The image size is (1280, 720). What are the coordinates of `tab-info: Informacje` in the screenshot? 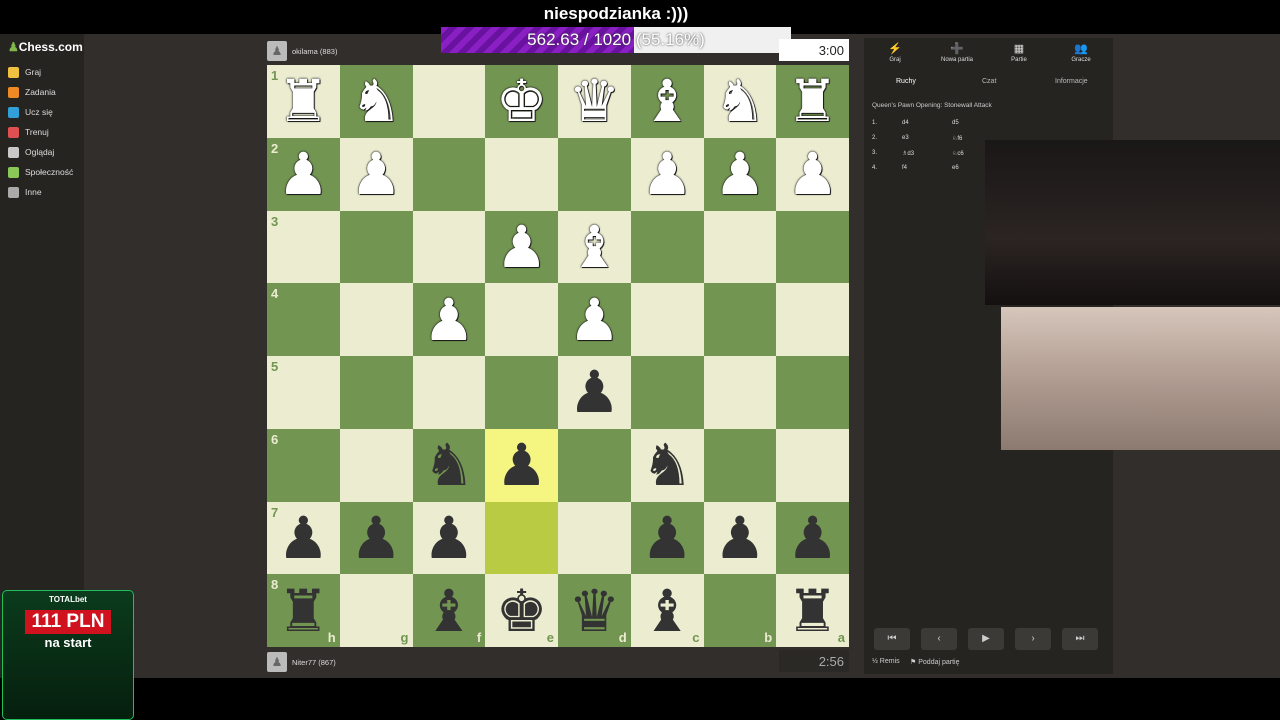 It's located at (1071, 81).